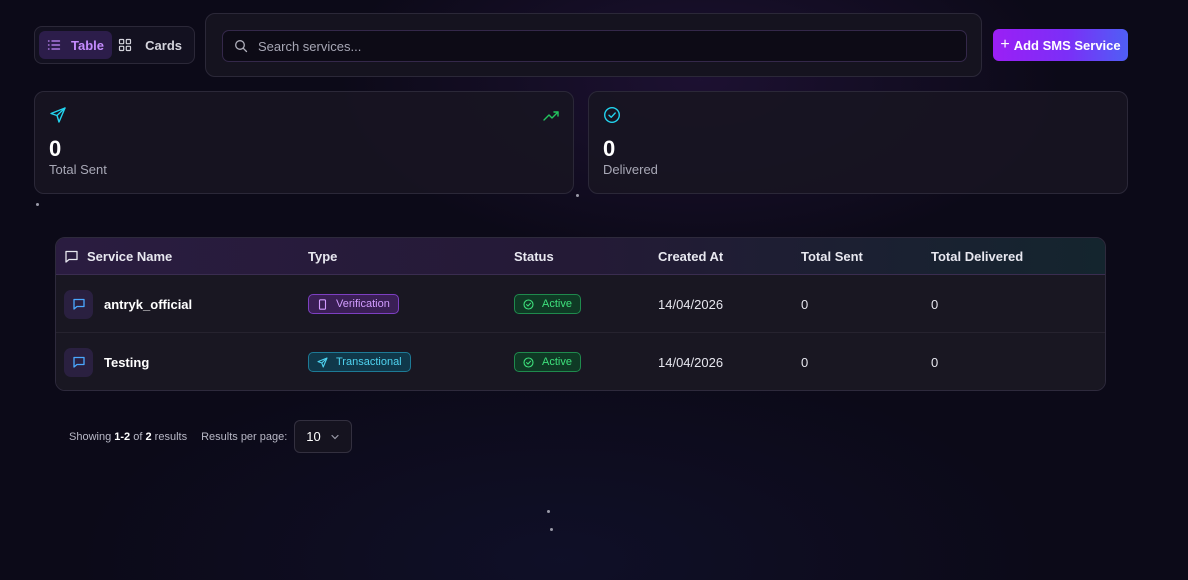 This screenshot has width=1188, height=580. Describe the element at coordinates (127, 362) in the screenshot. I see `service-name: Testing` at that location.